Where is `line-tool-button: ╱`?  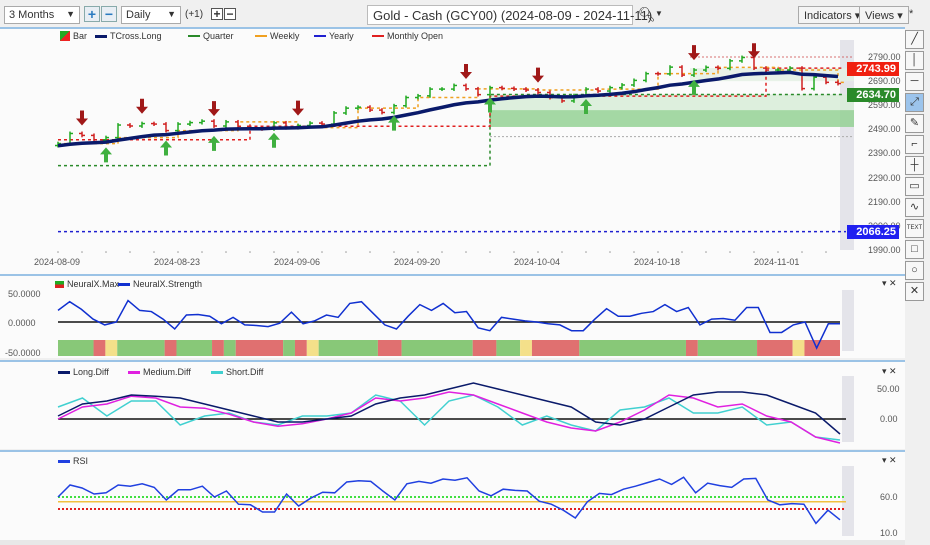
line-tool-button: ╱ is located at coordinates (914, 39).